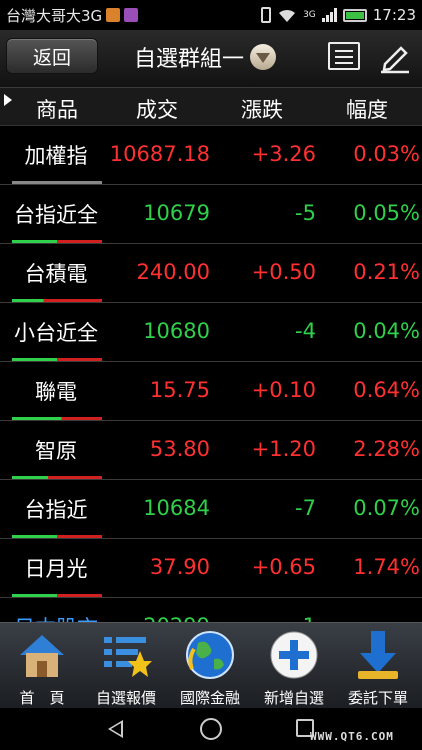  I want to click on trade-price: 10687.18, so click(159, 154).